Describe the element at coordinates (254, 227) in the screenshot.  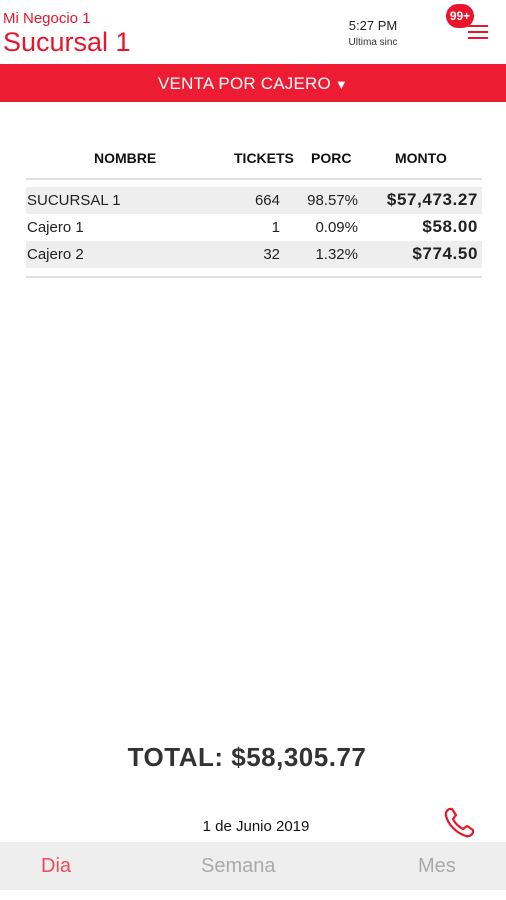
I see `table-row: Cajero 1 1 0.09% $58.00` at that location.